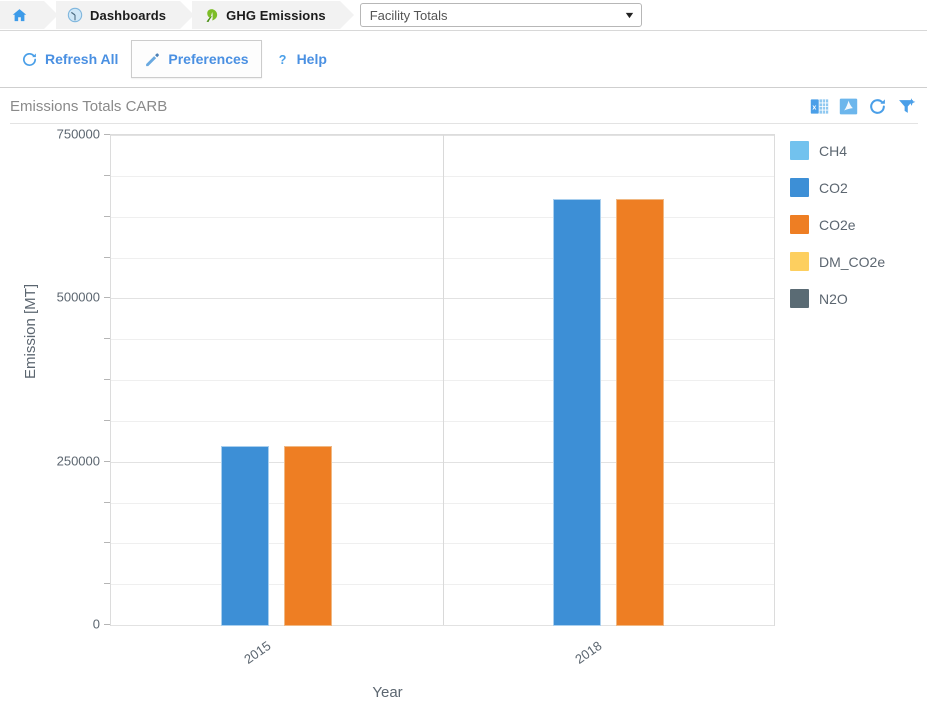 Image resolution: width=927 pixels, height=701 pixels. Describe the element at coordinates (463, 106) in the screenshot. I see `panel-header: Emissions Totals CARB x` at that location.